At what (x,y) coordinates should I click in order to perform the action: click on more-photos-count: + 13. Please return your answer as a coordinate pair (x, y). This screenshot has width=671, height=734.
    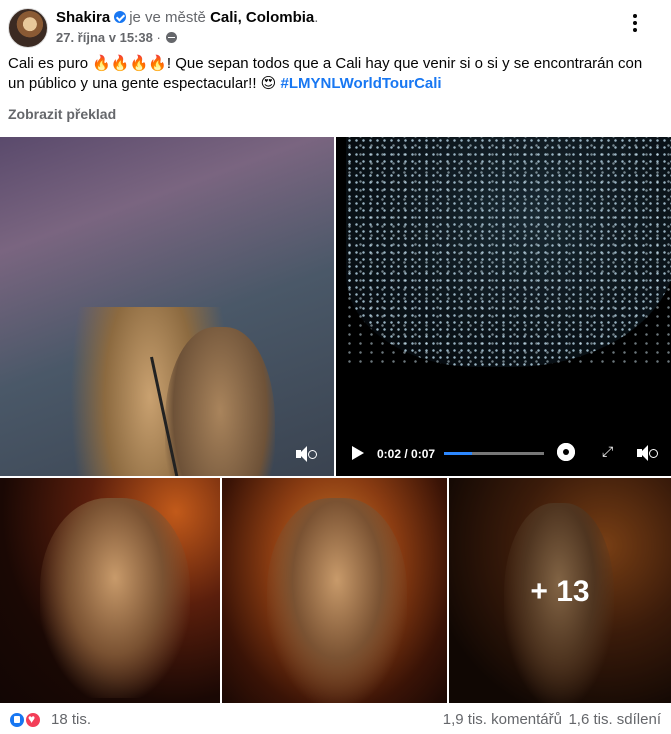
    Looking at the image, I should click on (560, 591).